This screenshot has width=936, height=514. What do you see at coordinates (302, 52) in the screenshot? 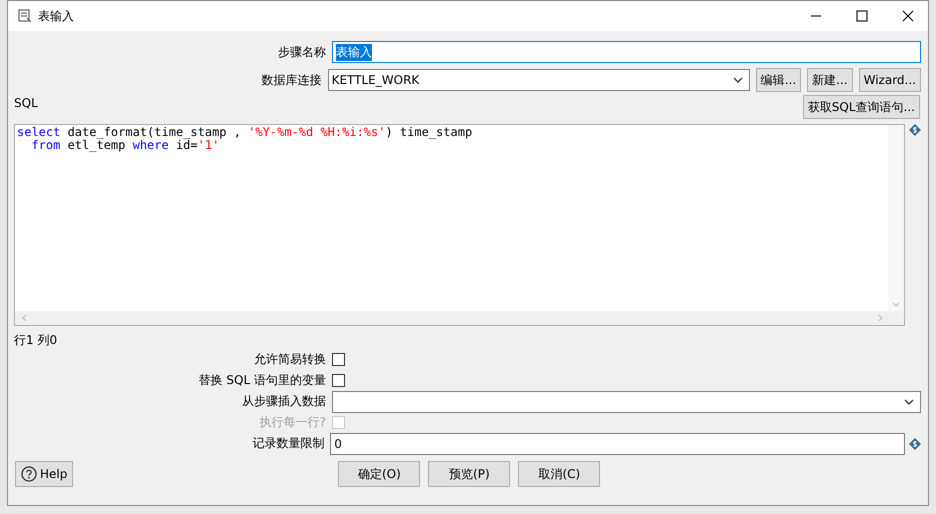
I see `step-name-label: 步骤名称` at bounding box center [302, 52].